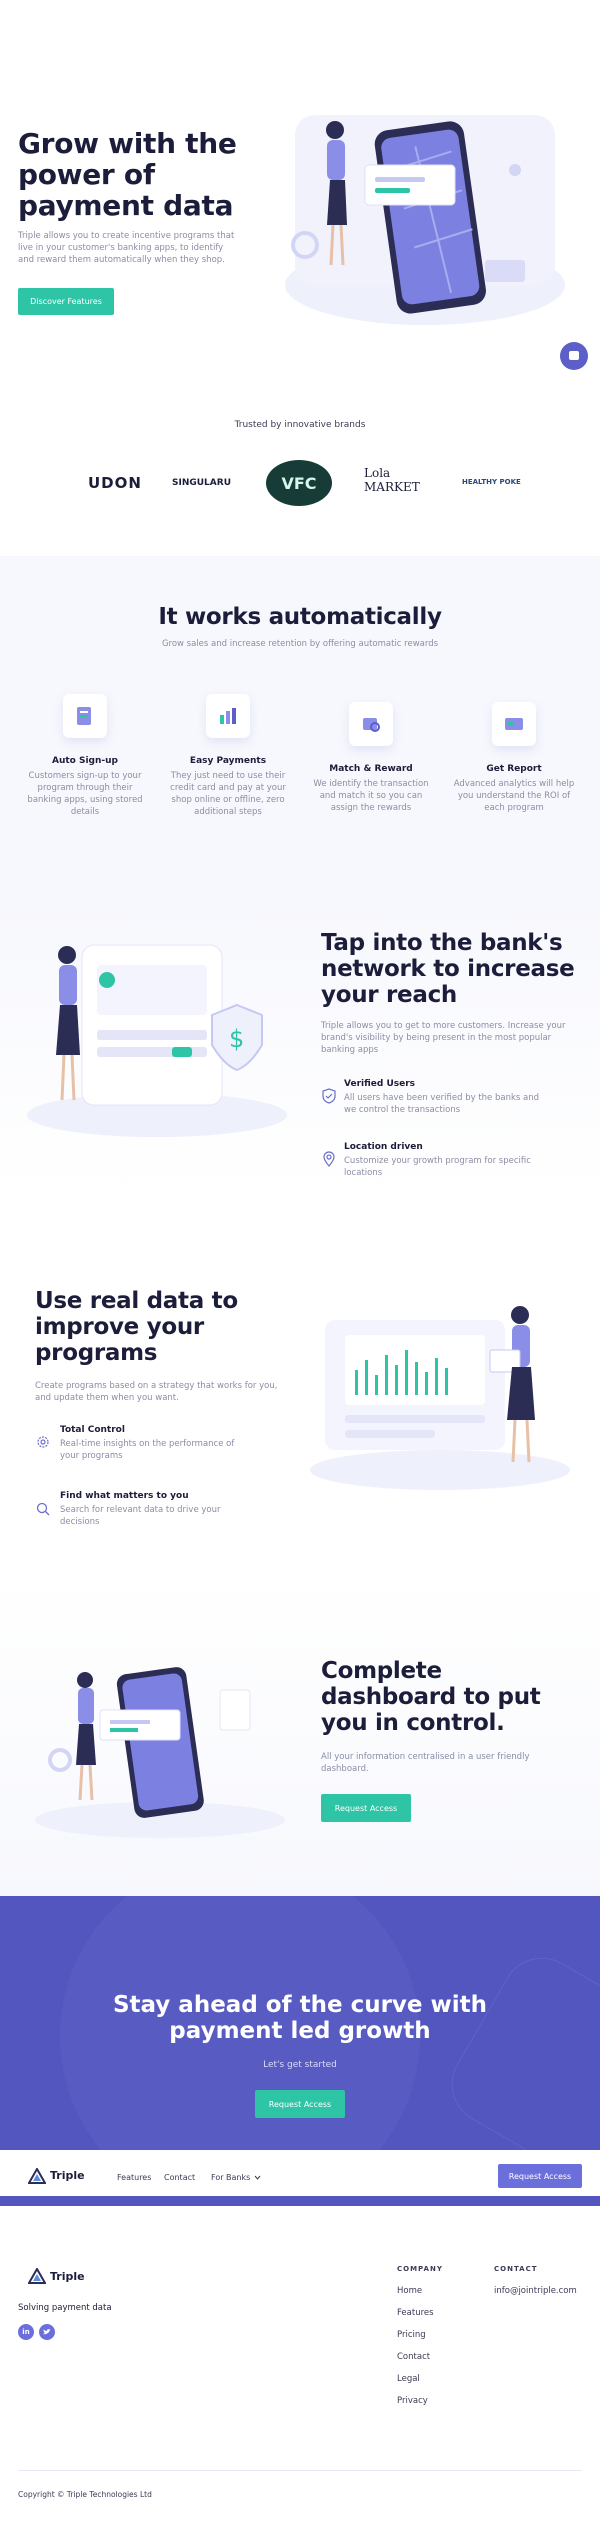  Describe the element at coordinates (300, 617) in the screenshot. I see `works-title: It works automatically` at that location.